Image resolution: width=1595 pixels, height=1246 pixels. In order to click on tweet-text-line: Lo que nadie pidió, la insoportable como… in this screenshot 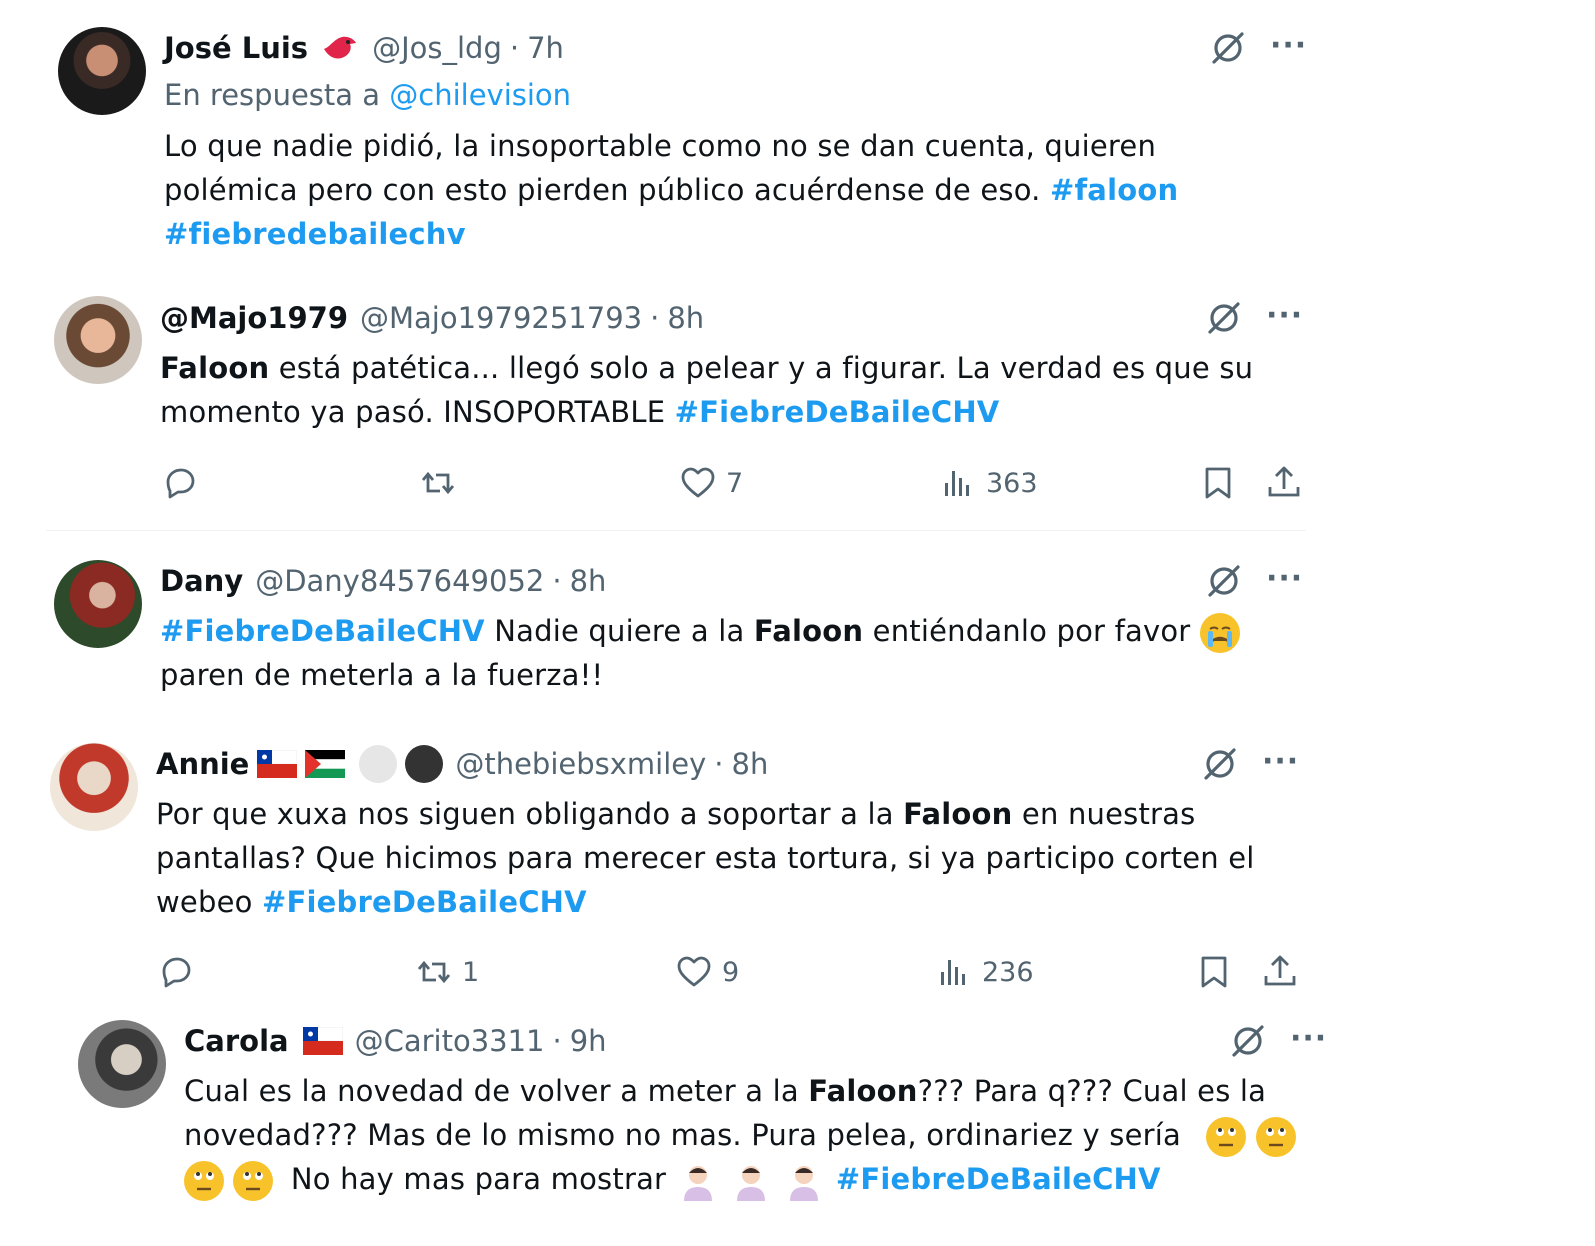, I will do `click(660, 146)`.